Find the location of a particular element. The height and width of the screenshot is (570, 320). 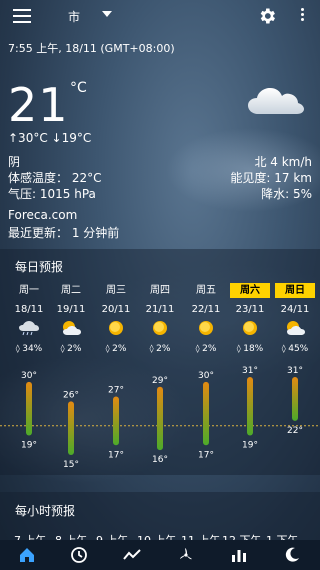

day-name: 周三 is located at coordinates (116, 290).